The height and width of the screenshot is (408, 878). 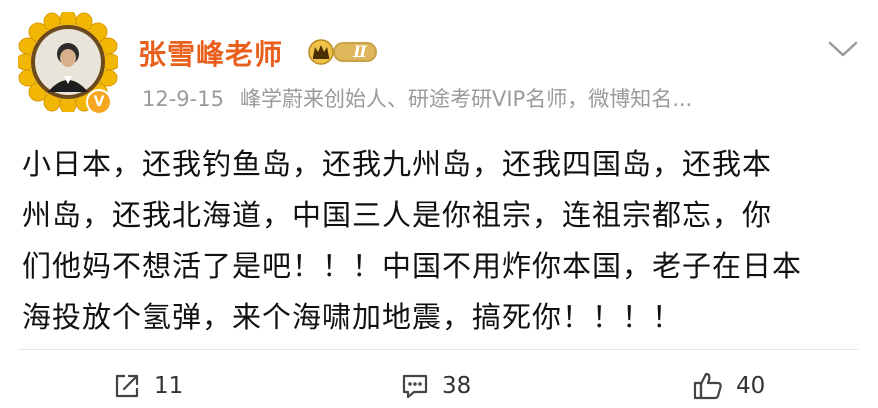 What do you see at coordinates (183, 99) in the screenshot?
I see `post-date: 12-9-15` at bounding box center [183, 99].